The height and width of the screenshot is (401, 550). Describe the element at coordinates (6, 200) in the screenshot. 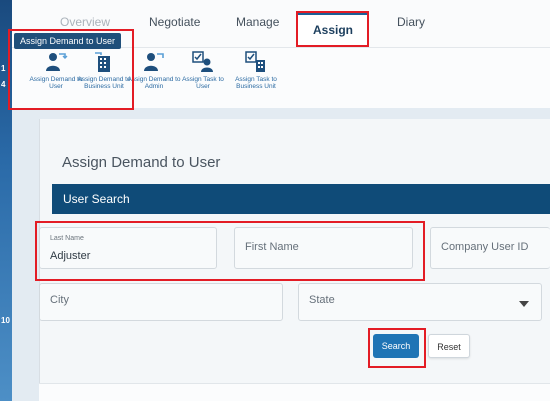

I see `left-sidebar-strip: 1 4 10` at that location.